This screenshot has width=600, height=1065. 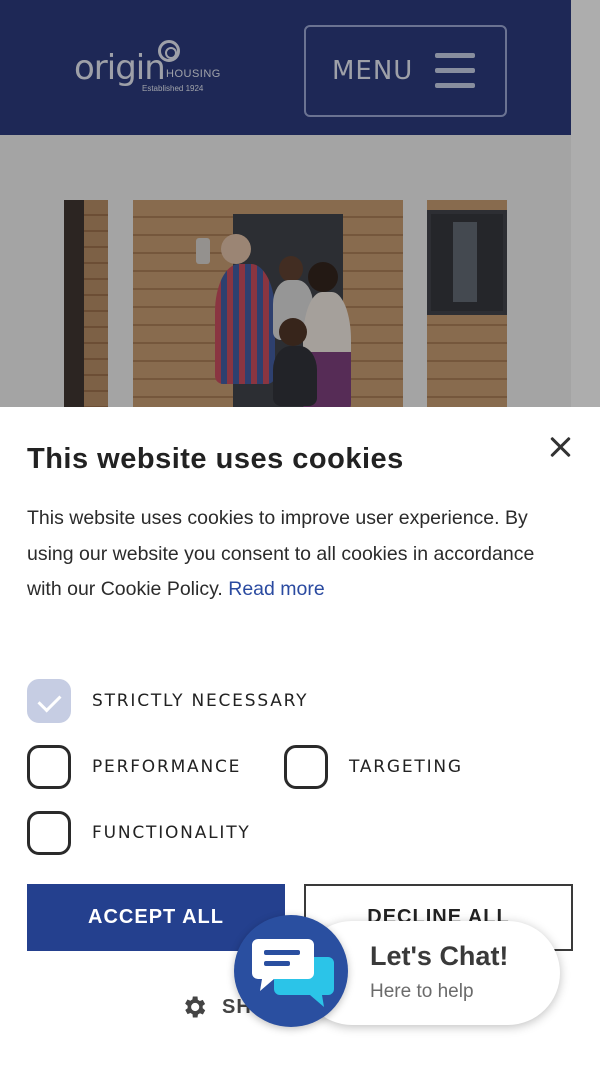 I want to click on read-more-link: Read more, so click(x=276, y=589).